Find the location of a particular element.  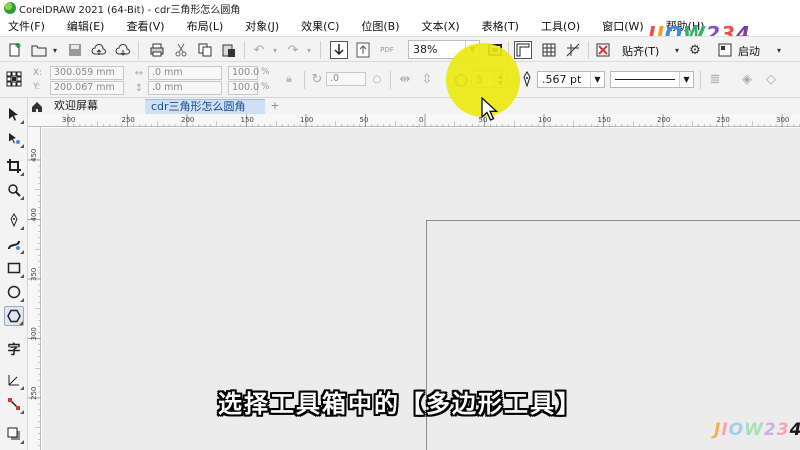

drop-shadow-tool-icon is located at coordinates (14, 434).